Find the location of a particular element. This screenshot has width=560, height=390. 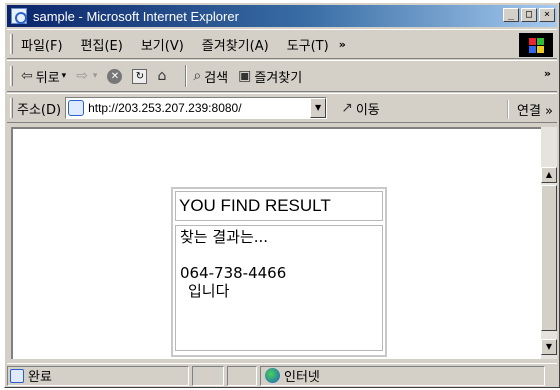

forward-dropdown-icon: ▾ is located at coordinates (95, 76).